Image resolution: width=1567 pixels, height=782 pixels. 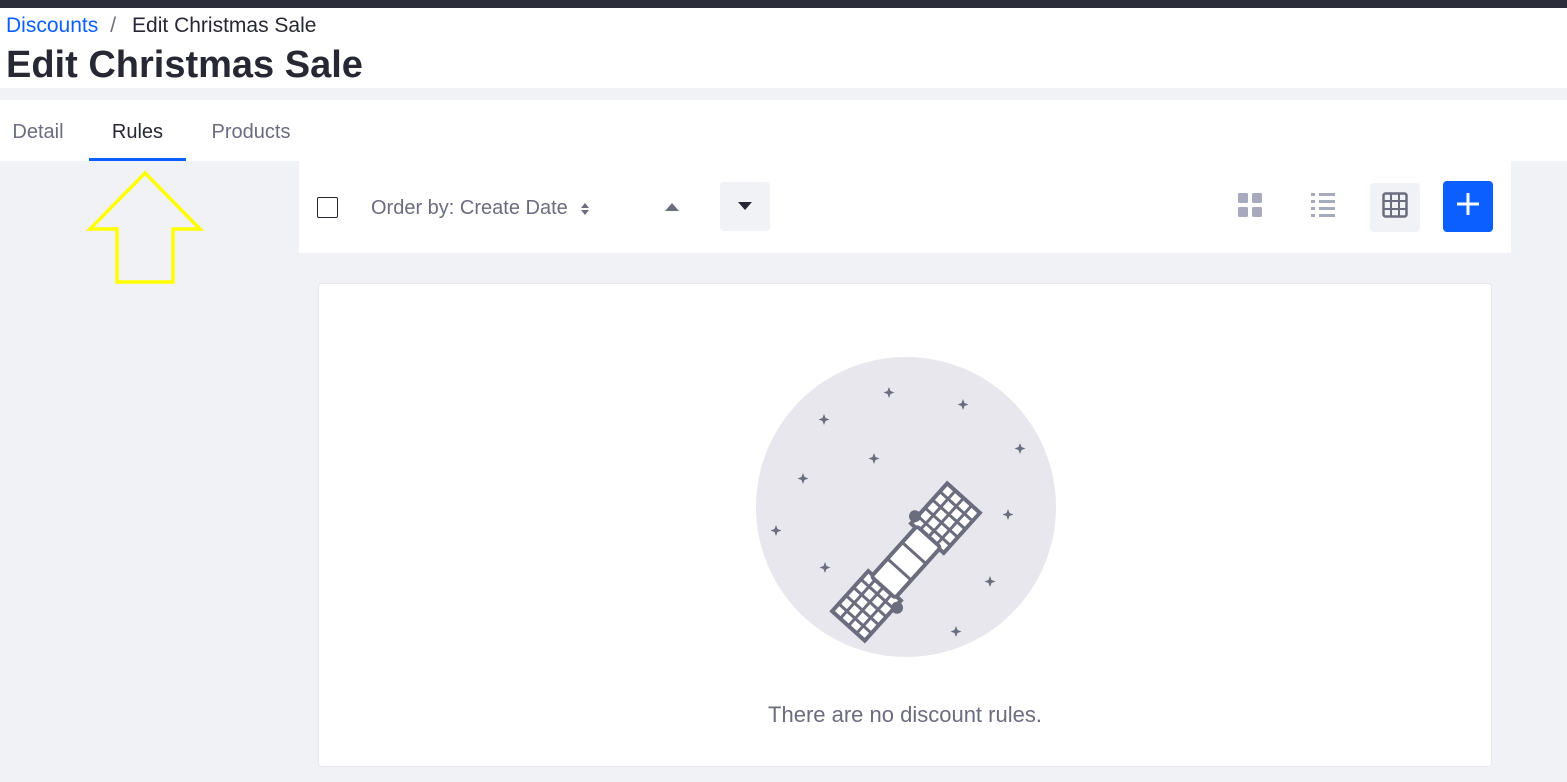 I want to click on caret-down-icon, so click(x=745, y=207).